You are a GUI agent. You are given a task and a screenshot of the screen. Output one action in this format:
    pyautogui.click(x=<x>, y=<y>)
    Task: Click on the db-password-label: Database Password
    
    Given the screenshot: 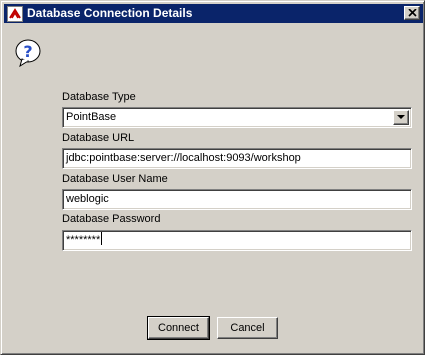 What is the action you would take?
    pyautogui.click(x=111, y=219)
    